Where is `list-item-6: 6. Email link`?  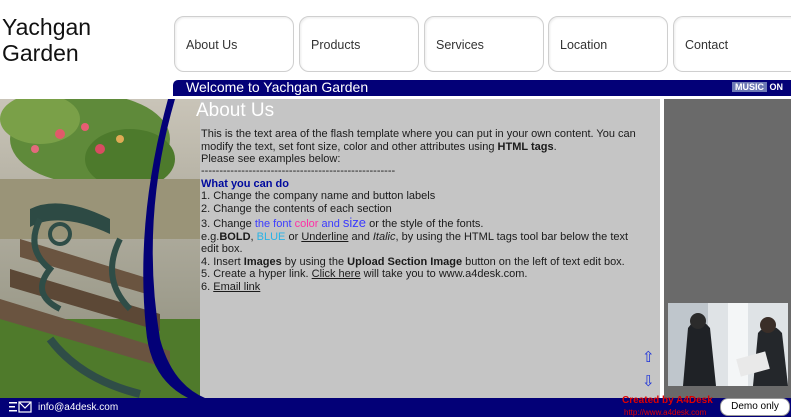
list-item-6: 6. Email link is located at coordinates (423, 287).